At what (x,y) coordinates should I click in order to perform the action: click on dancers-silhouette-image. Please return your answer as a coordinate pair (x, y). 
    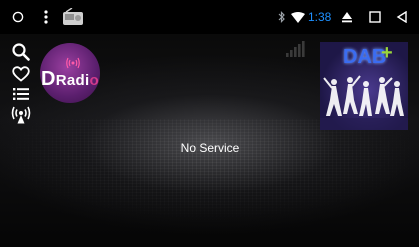
    Looking at the image, I should click on (364, 102).